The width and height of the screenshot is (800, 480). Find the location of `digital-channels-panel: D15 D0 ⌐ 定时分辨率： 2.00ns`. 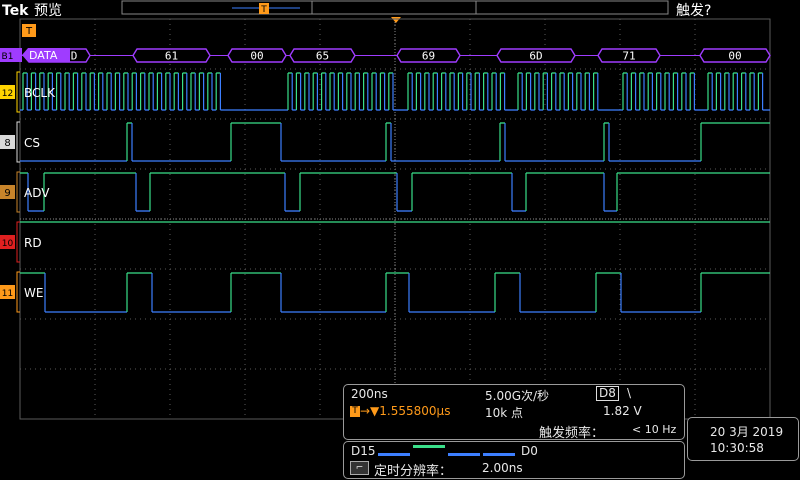

digital-channels-panel: D15 D0 ⌐ 定时分辨率： 2.00ns is located at coordinates (514, 460).